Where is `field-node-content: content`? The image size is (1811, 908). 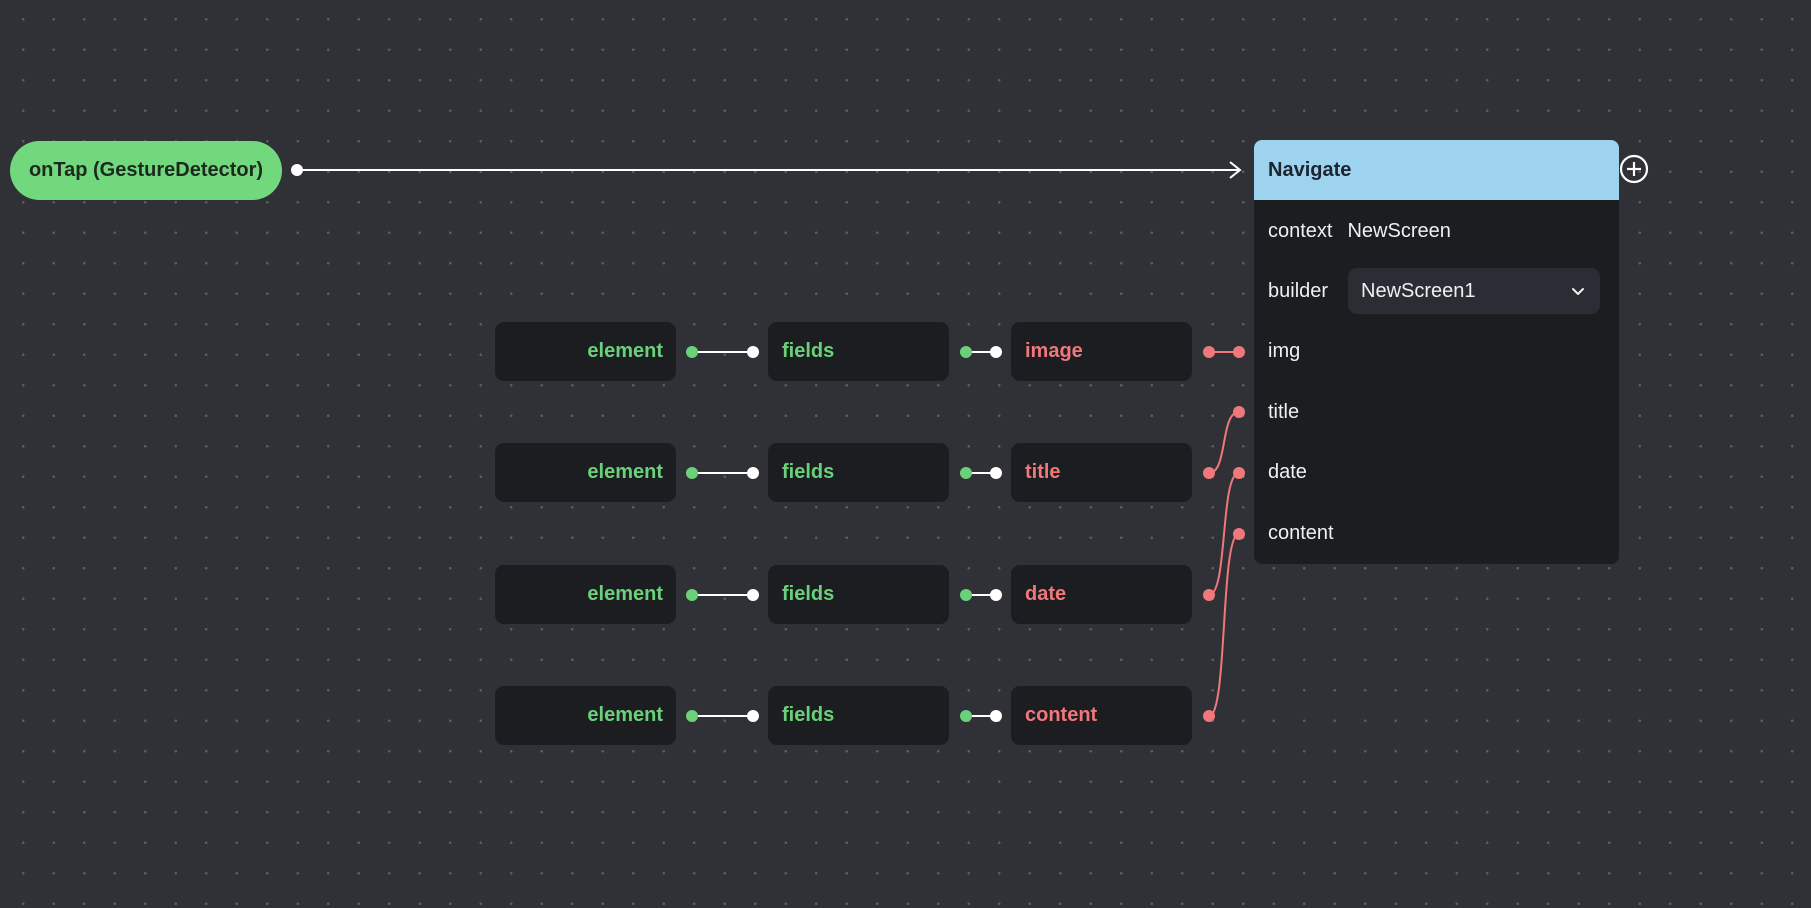
field-node-content: content is located at coordinates (1101, 715).